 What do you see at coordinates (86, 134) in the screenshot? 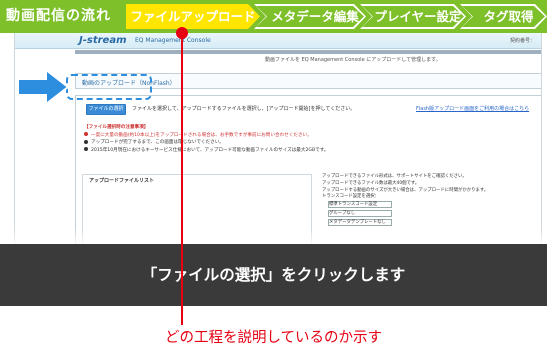
I see `red-bullet-icon` at bounding box center [86, 134].